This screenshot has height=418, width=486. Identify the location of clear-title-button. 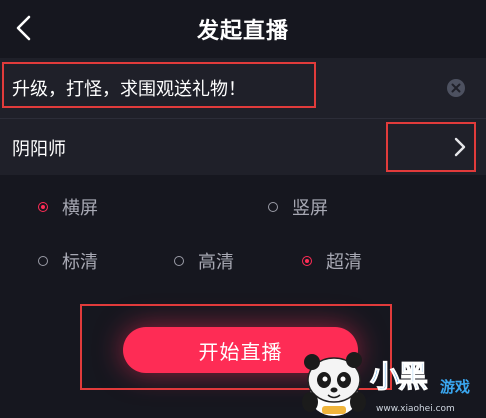
(456, 88).